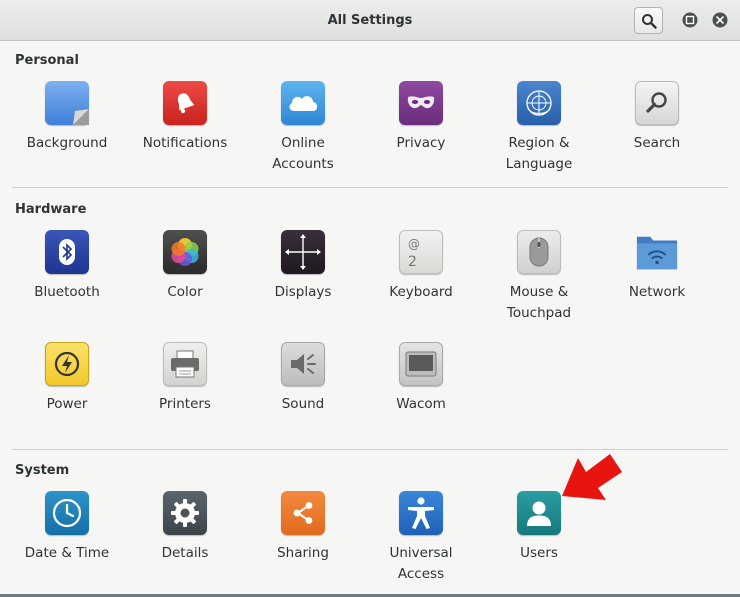  I want to click on panel-privacy: Privacy, so click(421, 117).